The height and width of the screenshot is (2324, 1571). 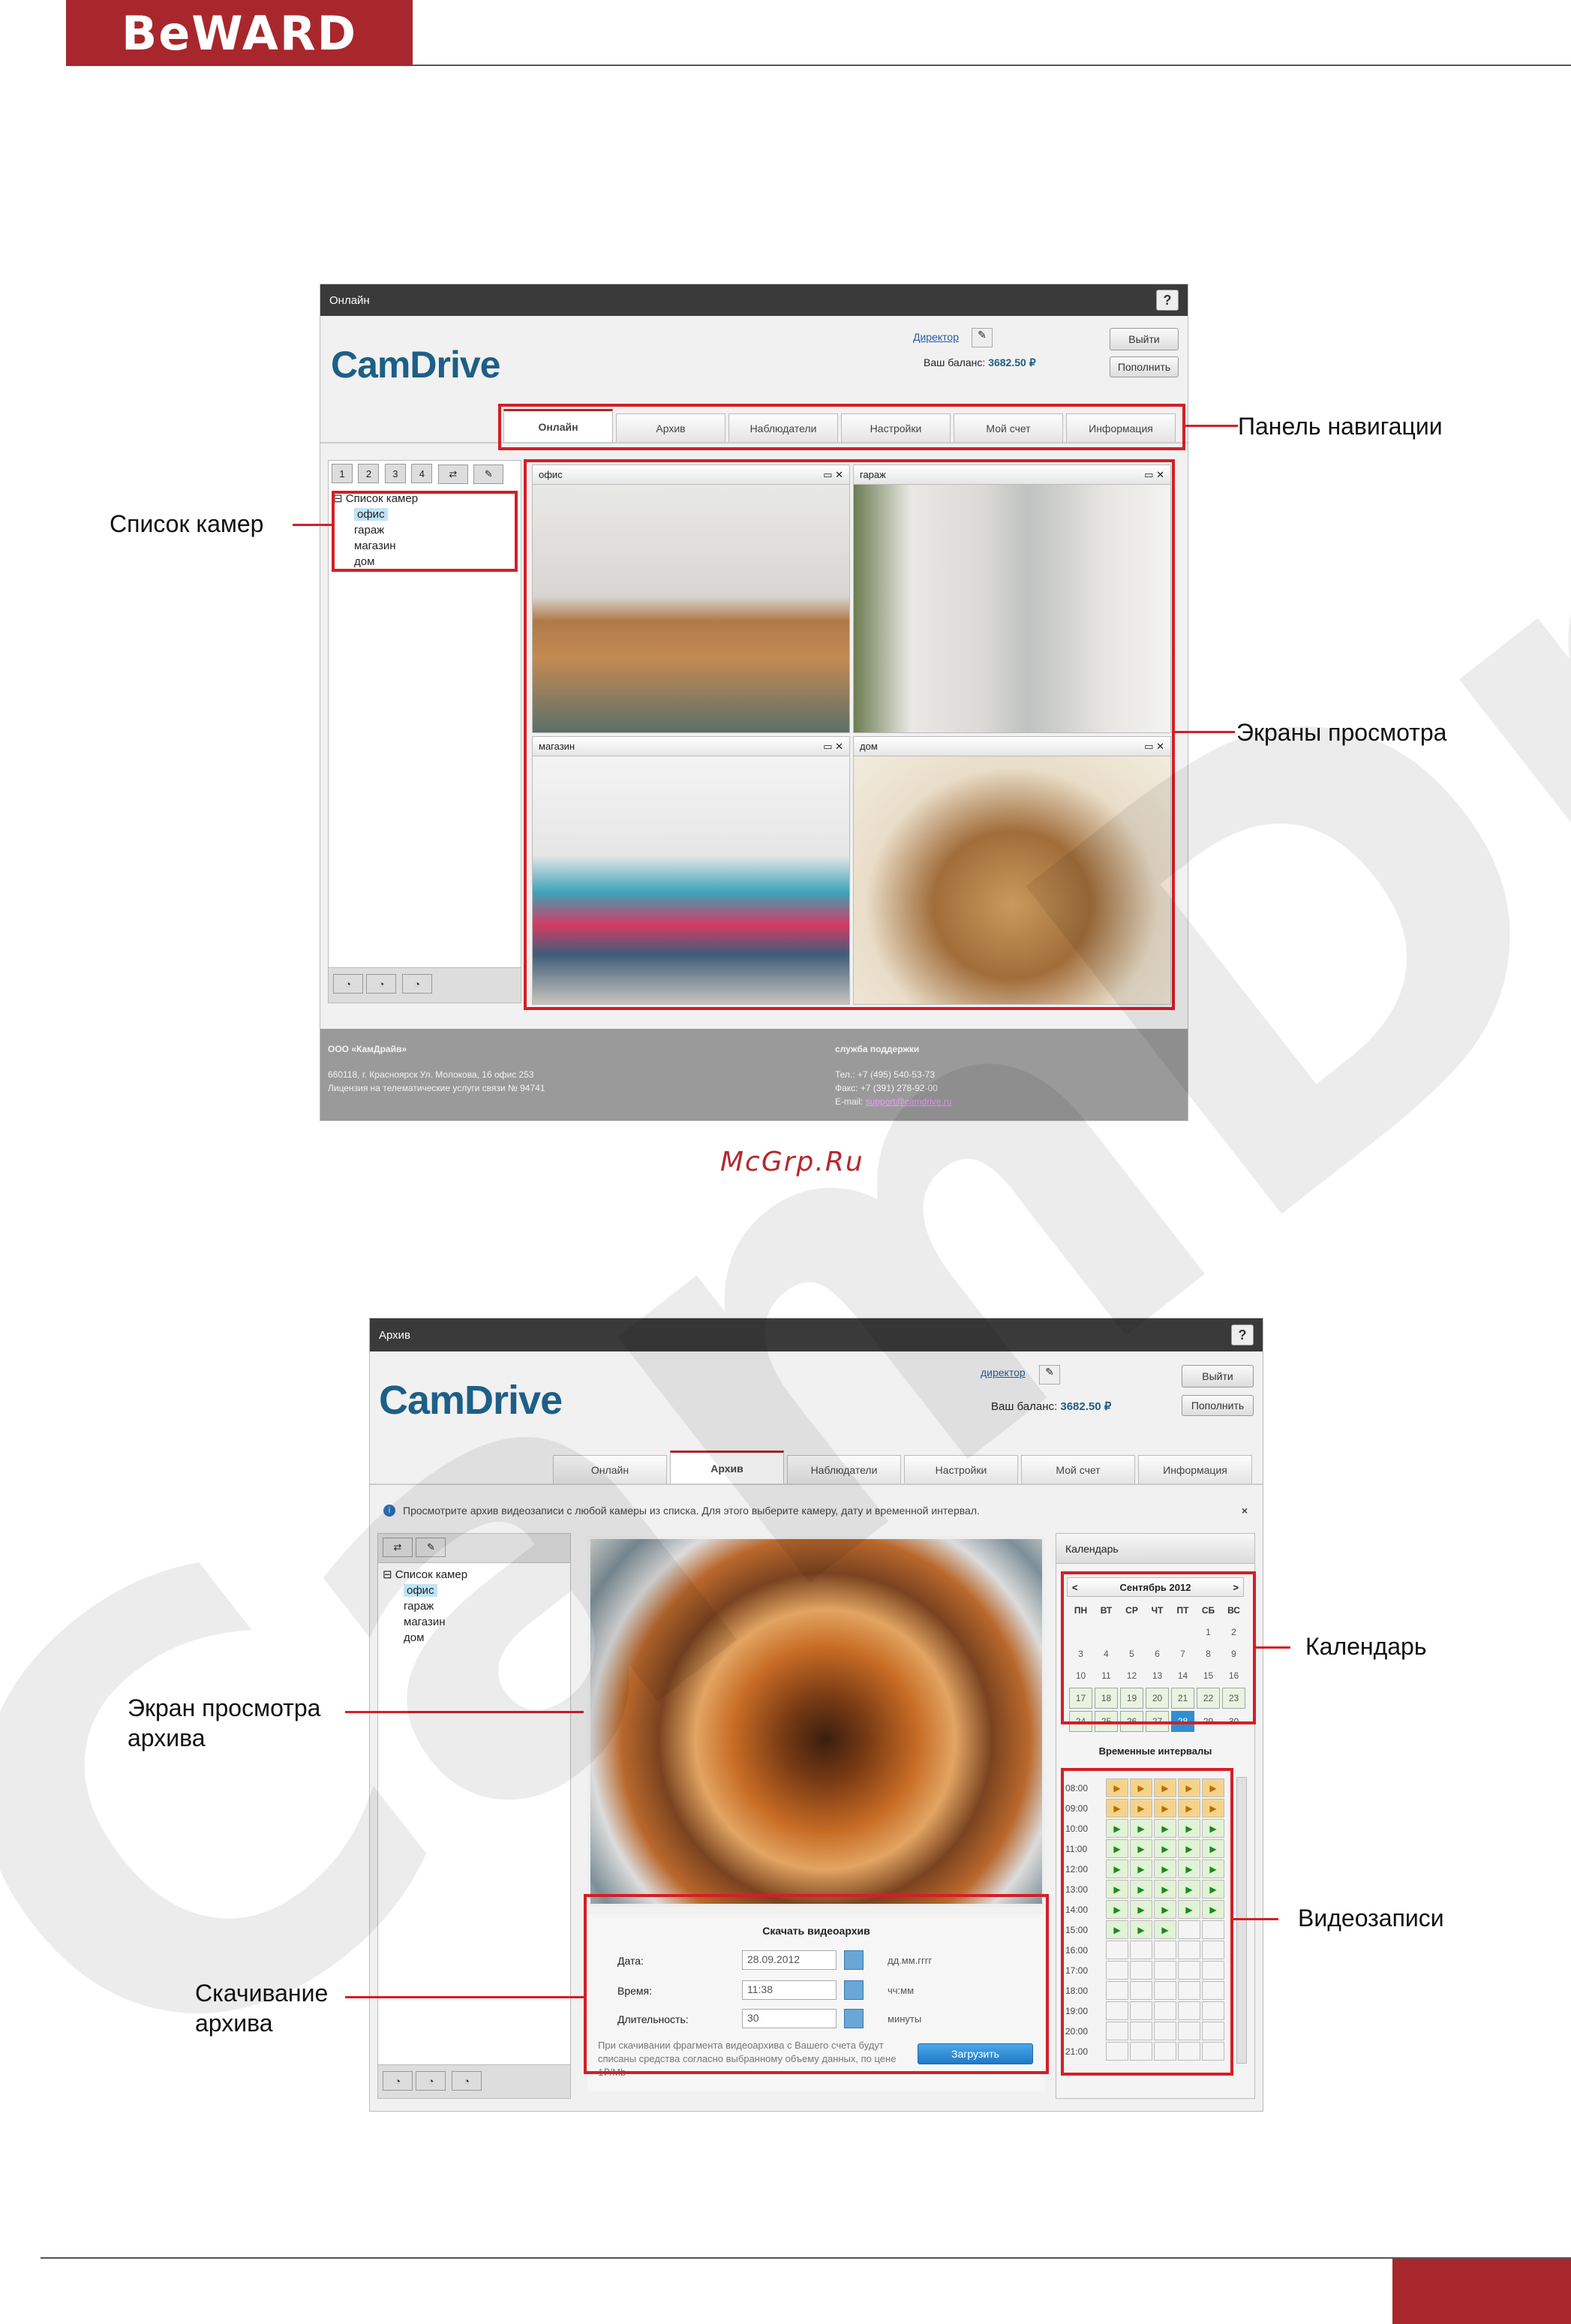 I want to click on tab-account: Мой счет, so click(x=1078, y=1469).